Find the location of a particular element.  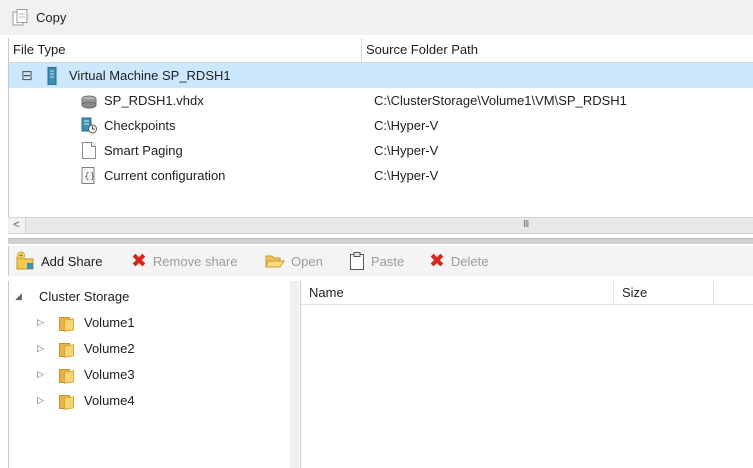

open-button: Open is located at coordinates (294, 261).